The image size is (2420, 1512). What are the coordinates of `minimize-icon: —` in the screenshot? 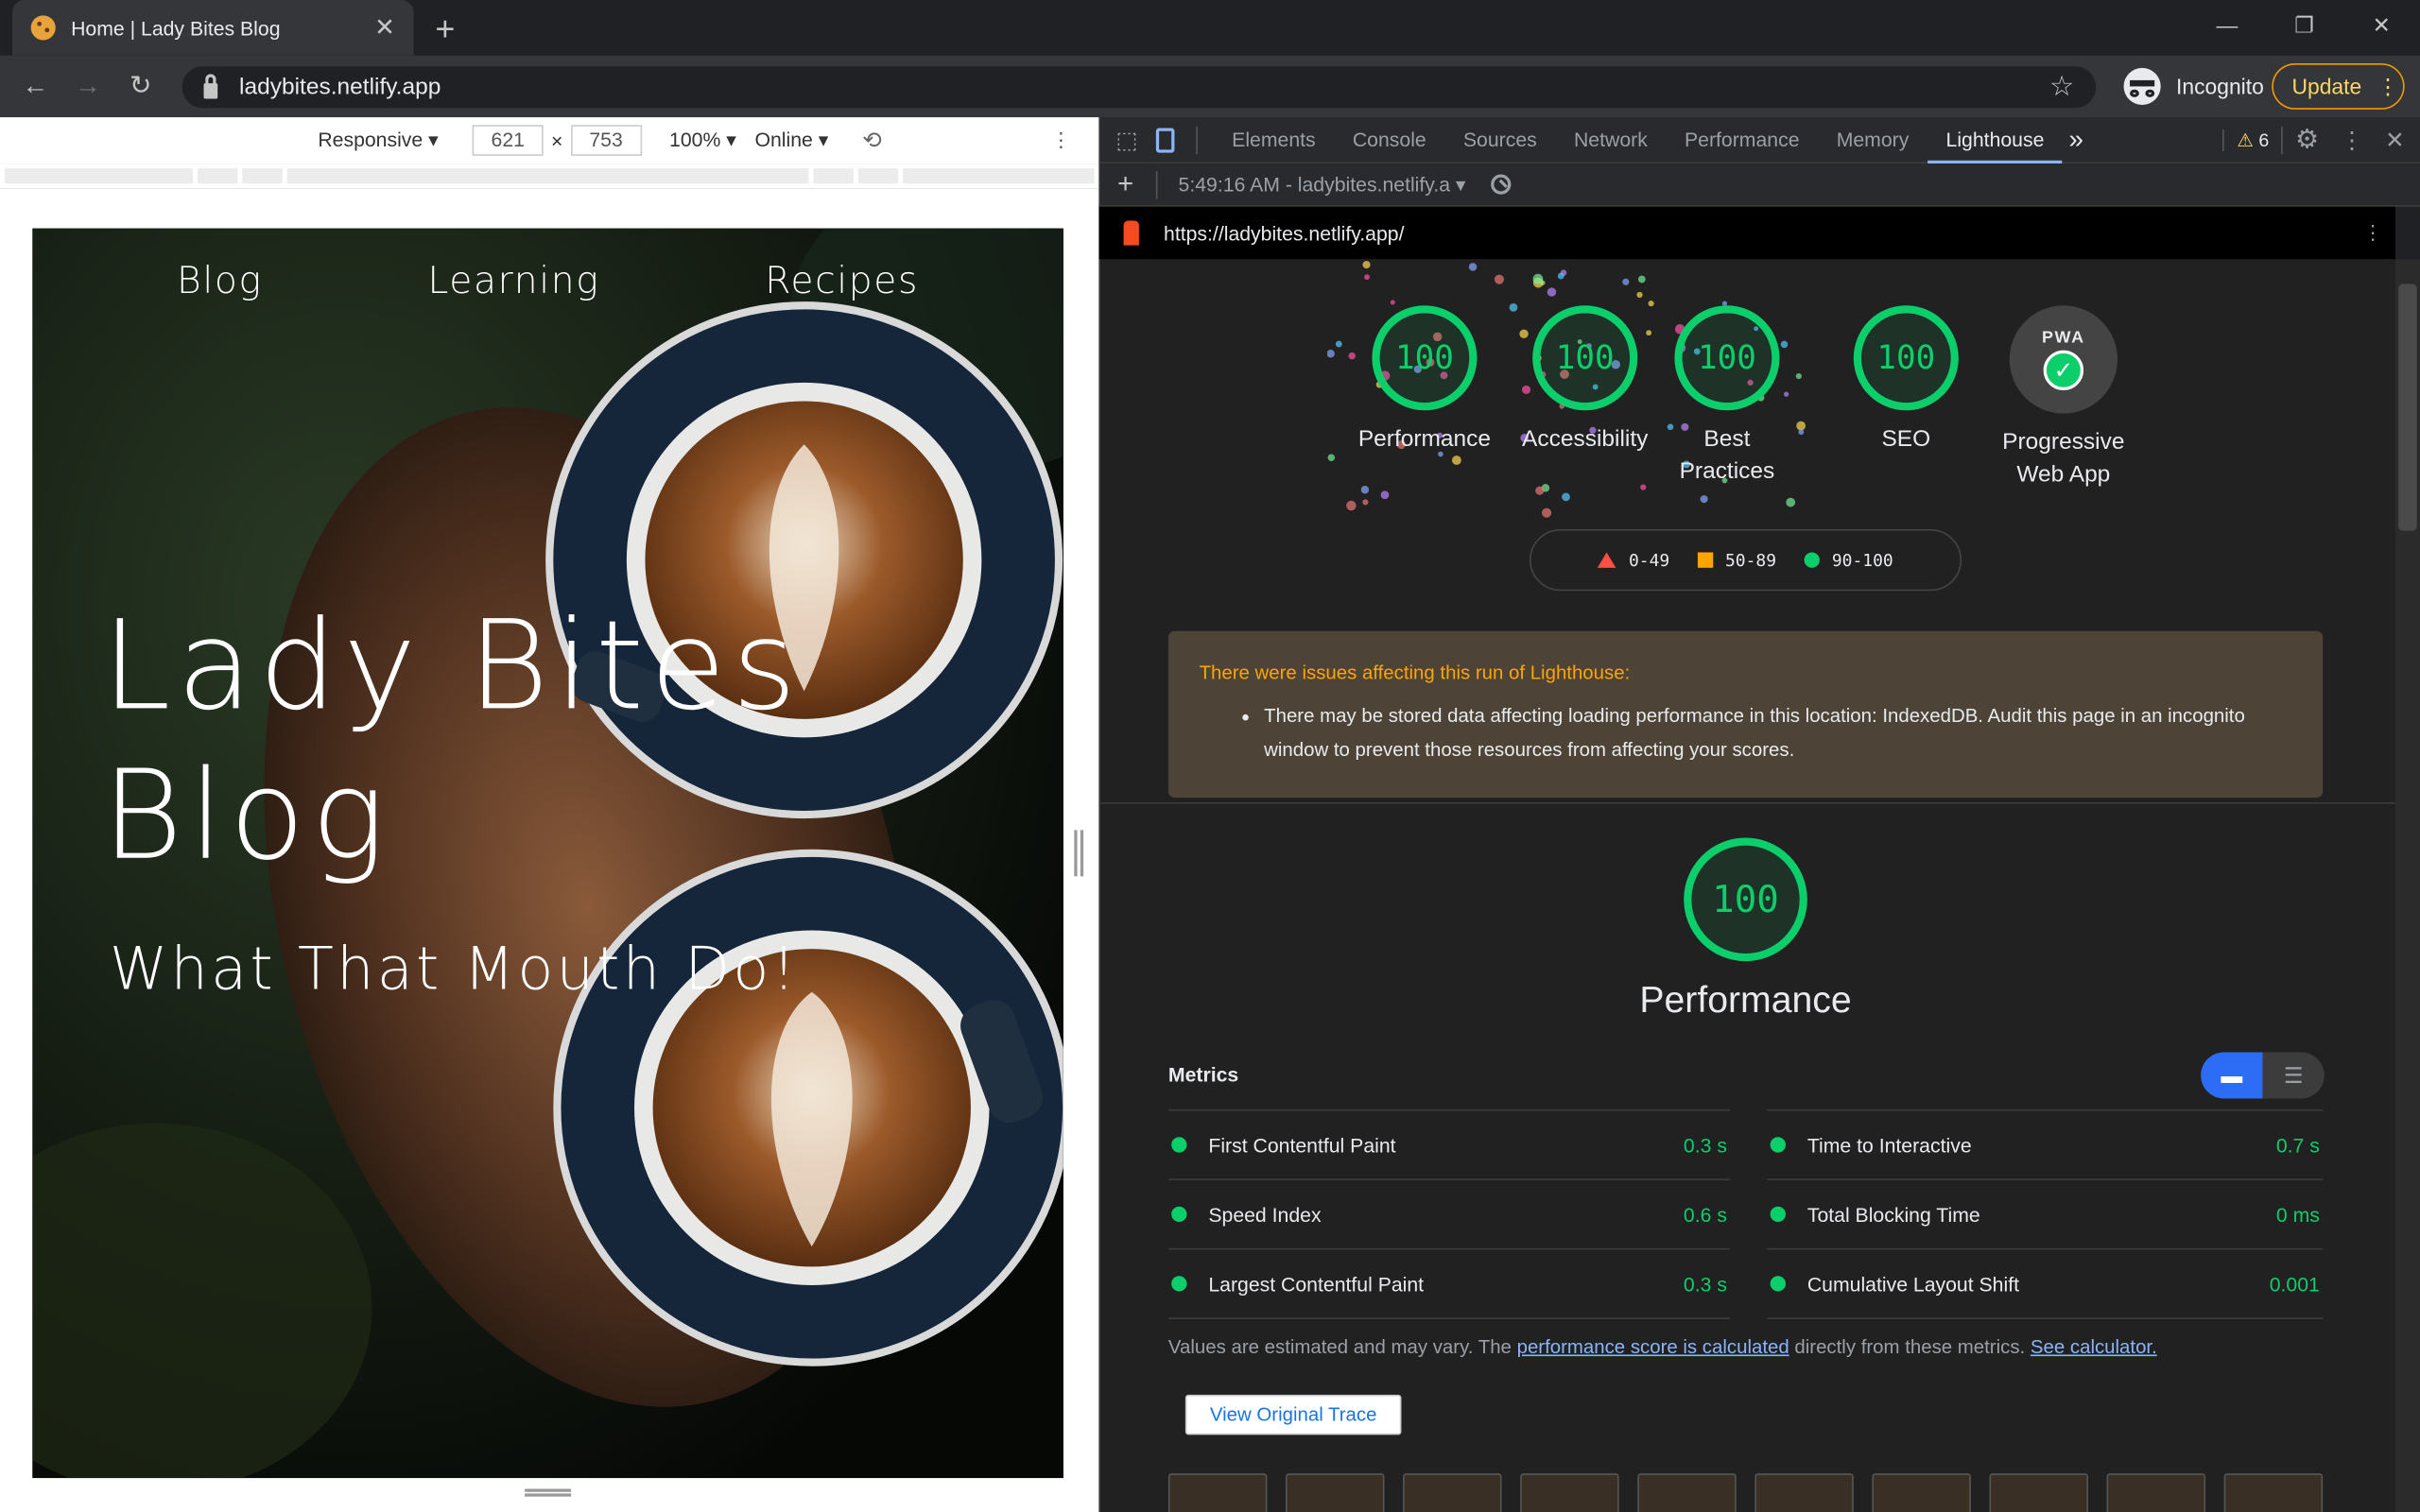 It's located at (2227, 24).